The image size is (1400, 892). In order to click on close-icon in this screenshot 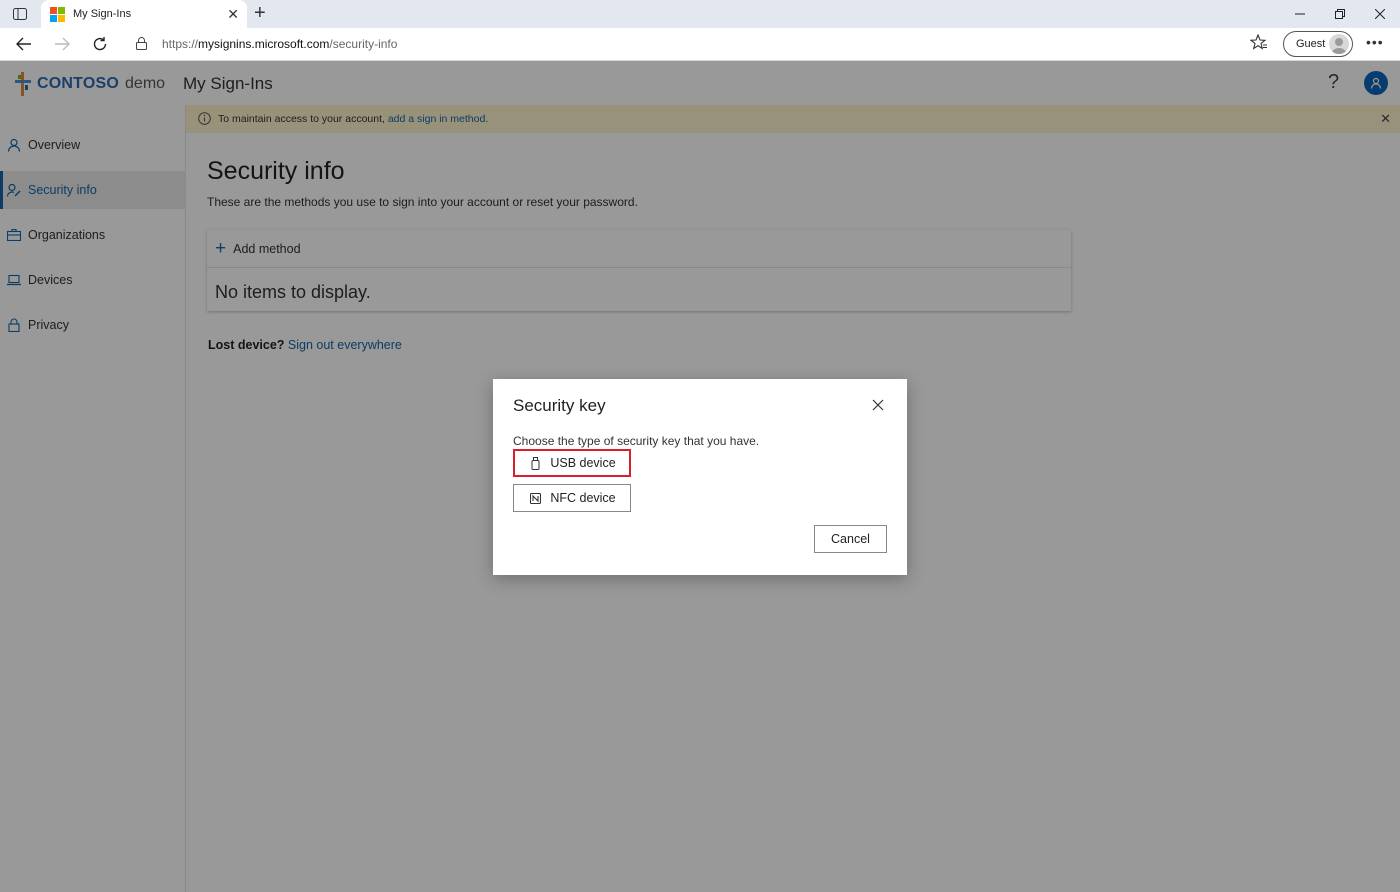, I will do `click(878, 407)`.